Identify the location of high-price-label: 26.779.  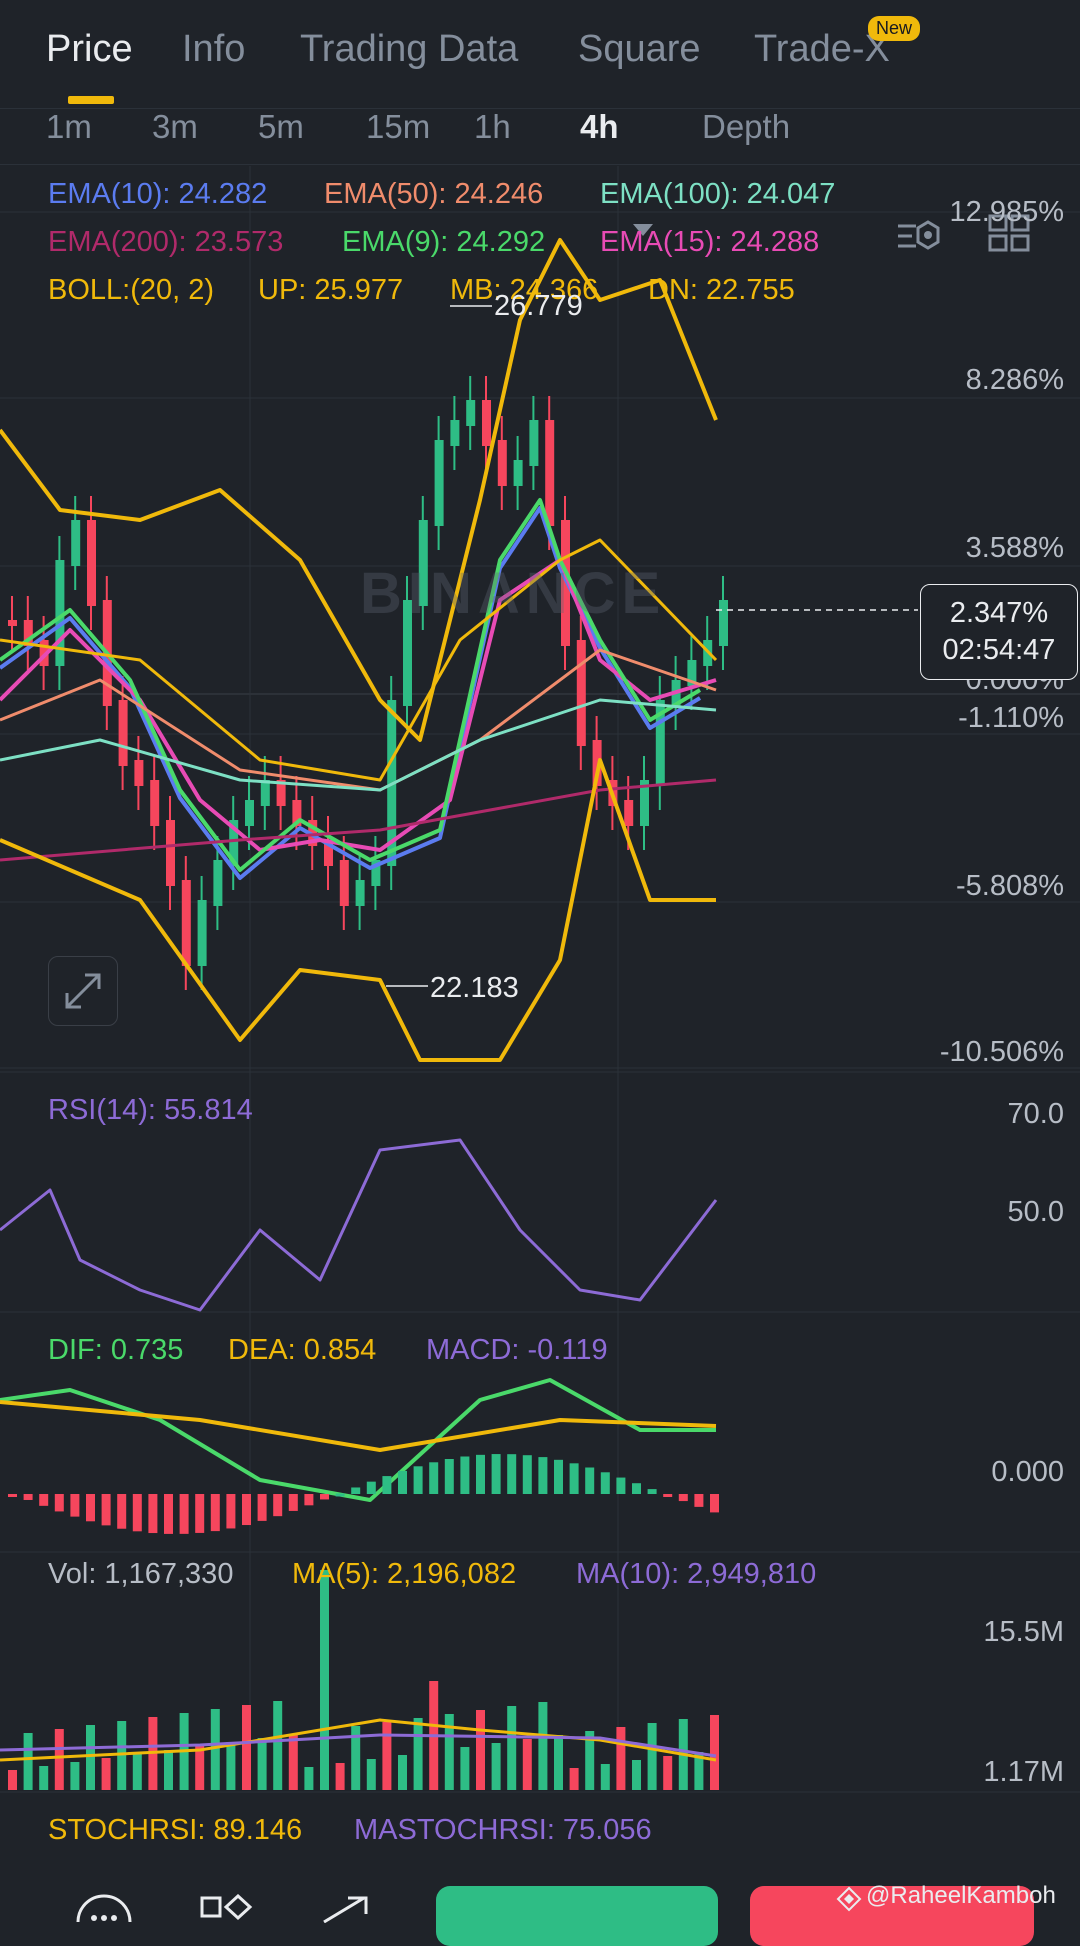
(538, 306).